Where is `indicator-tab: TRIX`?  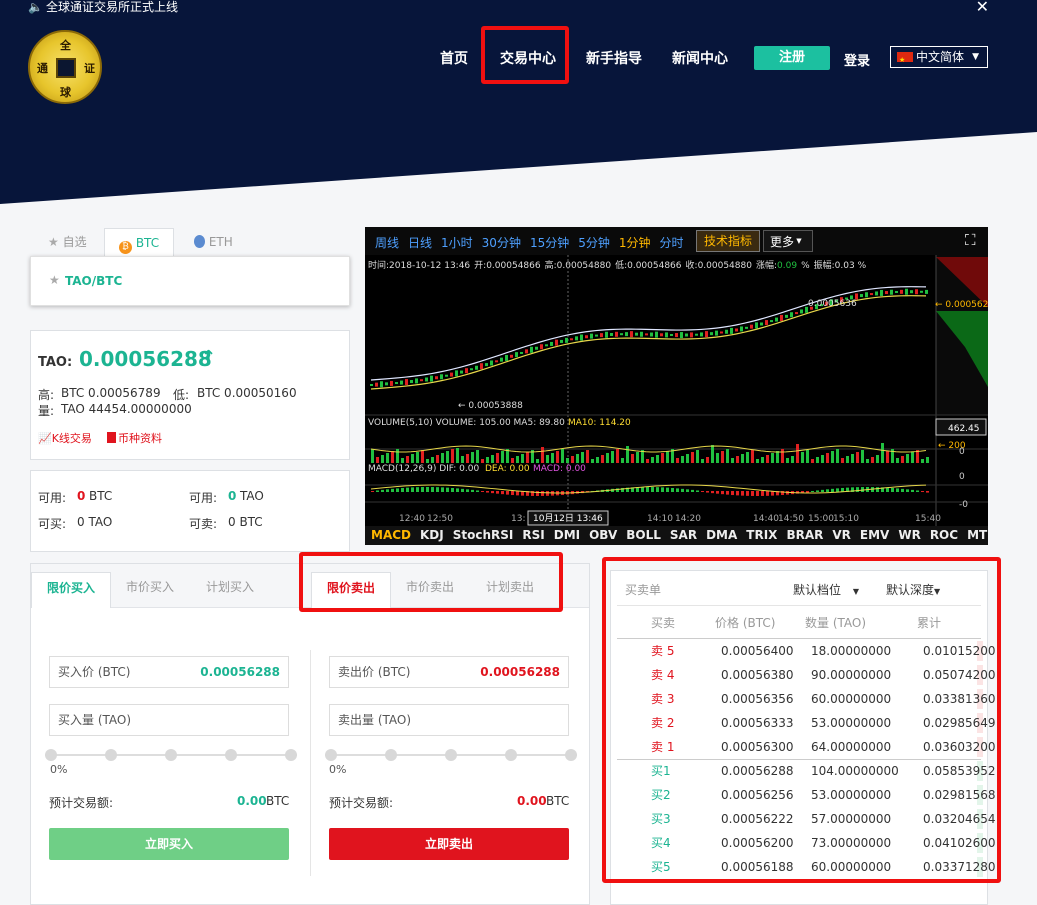 indicator-tab: TRIX is located at coordinates (761, 535).